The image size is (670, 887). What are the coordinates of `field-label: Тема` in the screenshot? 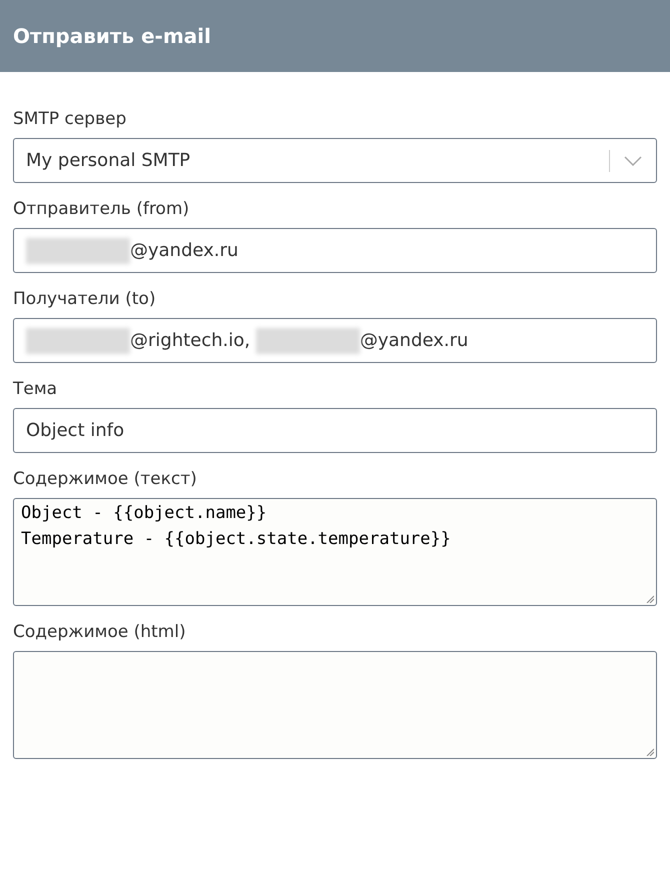 It's located at (35, 389).